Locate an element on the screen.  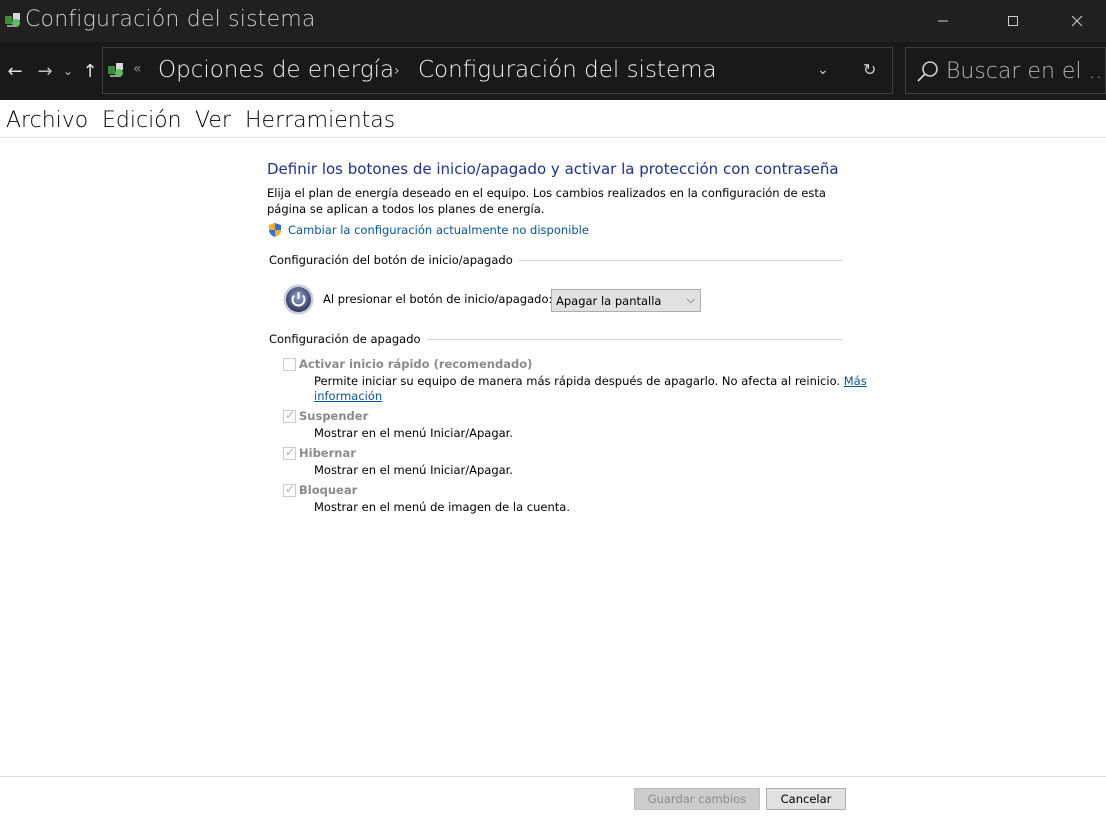
back-arrow-icon: ← is located at coordinates (15, 71).